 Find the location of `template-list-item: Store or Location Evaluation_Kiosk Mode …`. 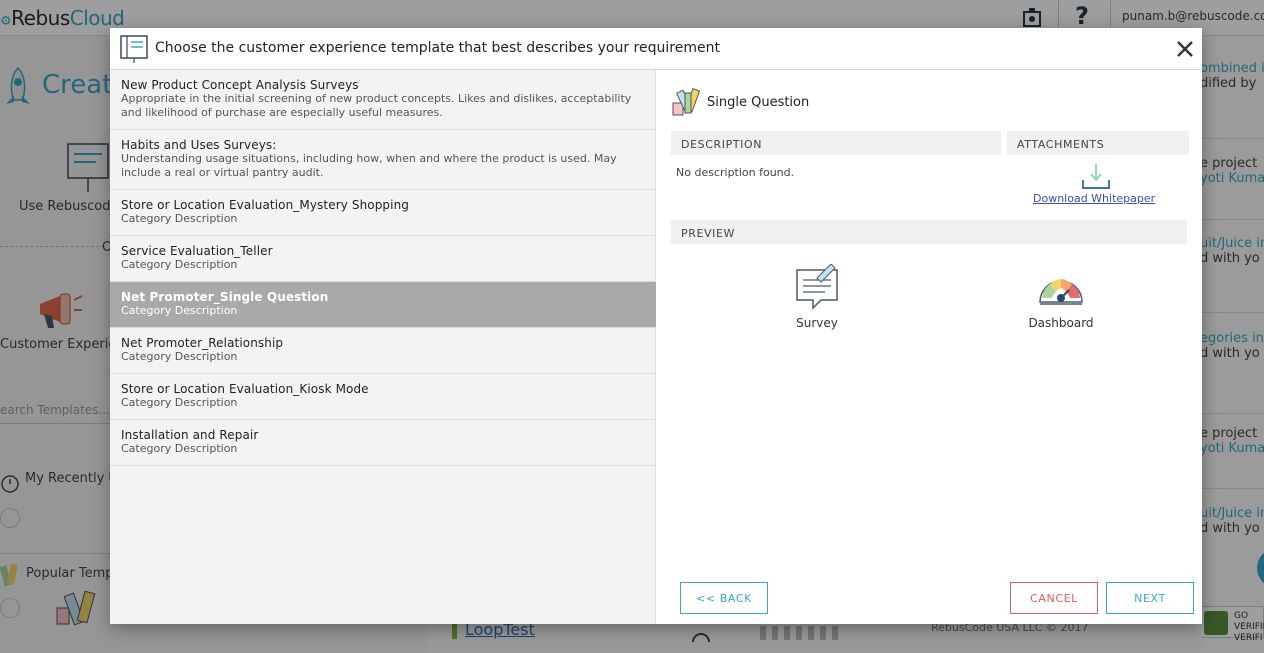

template-list-item: Store or Location Evaluation_Kiosk Mode … is located at coordinates (383, 397).